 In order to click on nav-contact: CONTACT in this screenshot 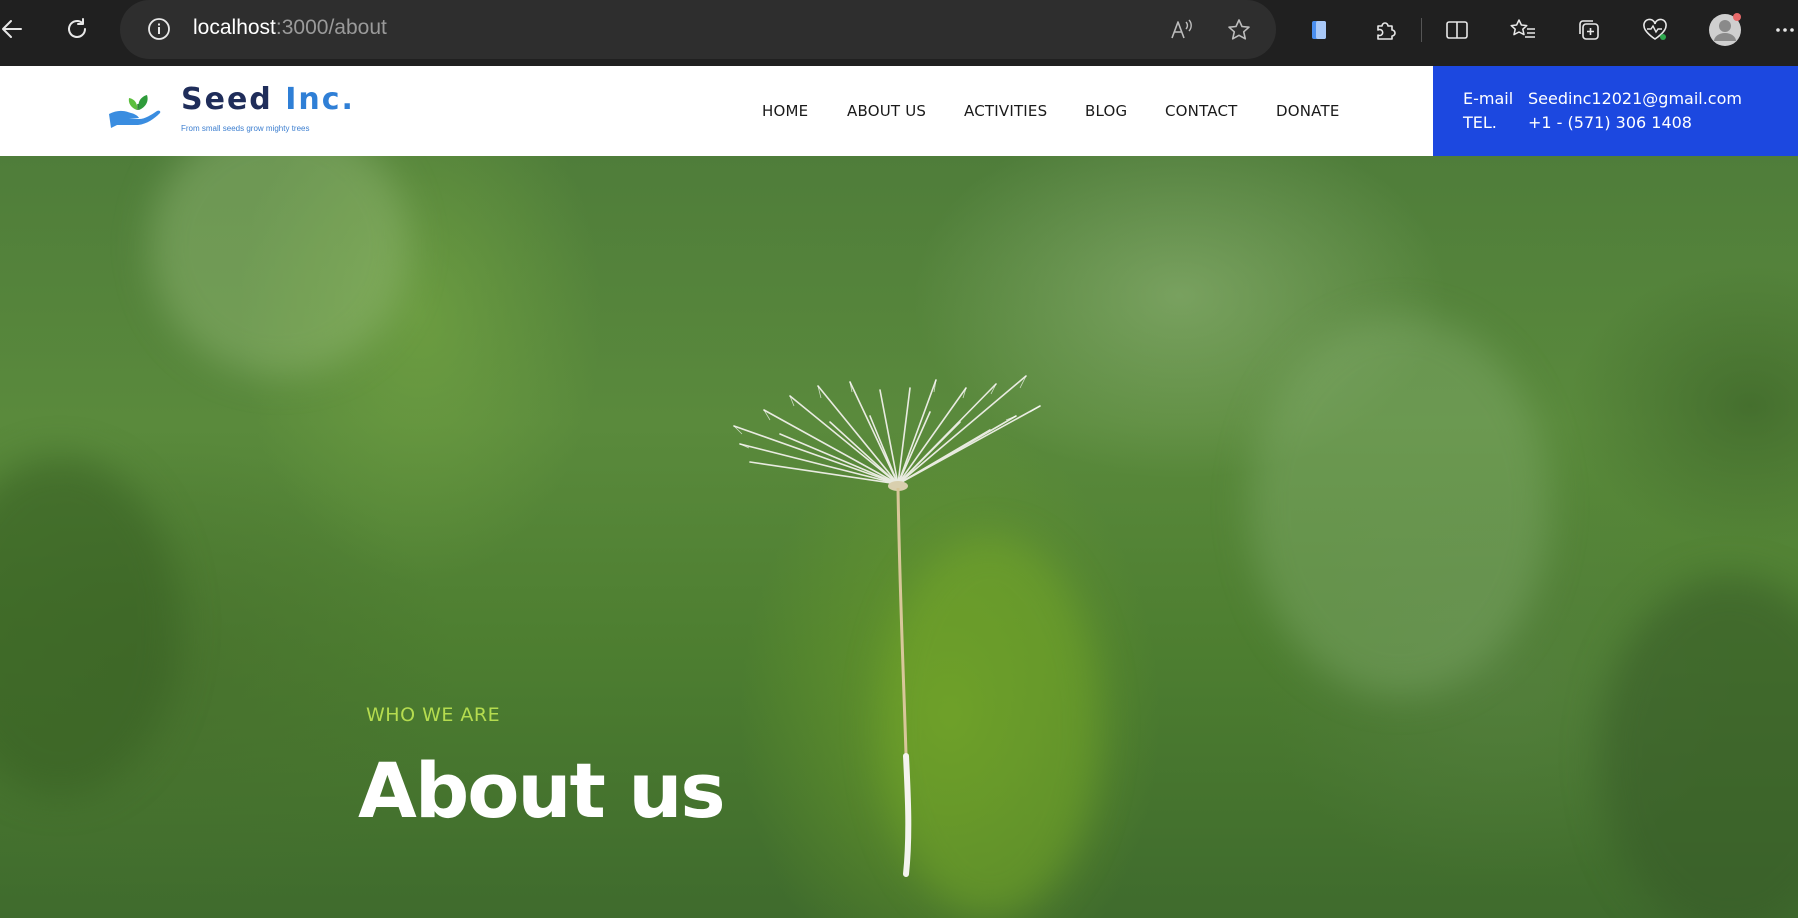, I will do `click(1201, 111)`.